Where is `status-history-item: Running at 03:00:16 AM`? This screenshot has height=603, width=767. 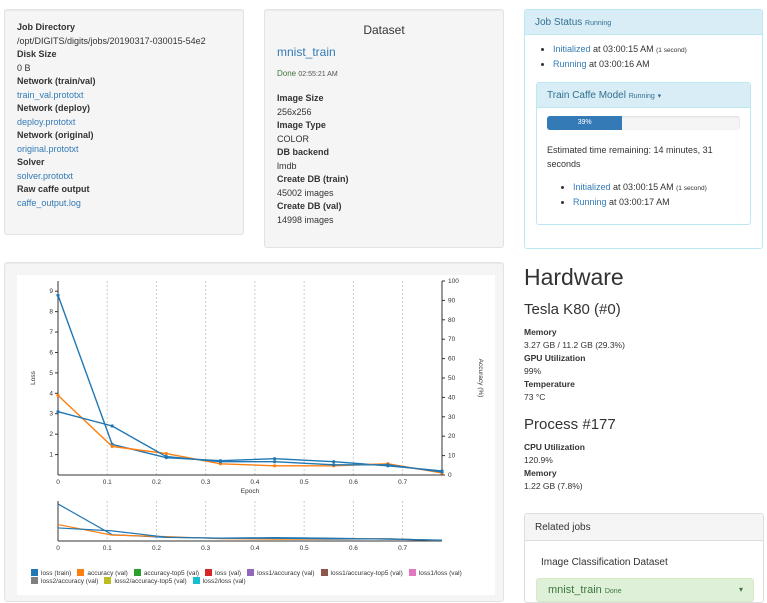
status-history-item: Running at 03:00:16 AM is located at coordinates (657, 64).